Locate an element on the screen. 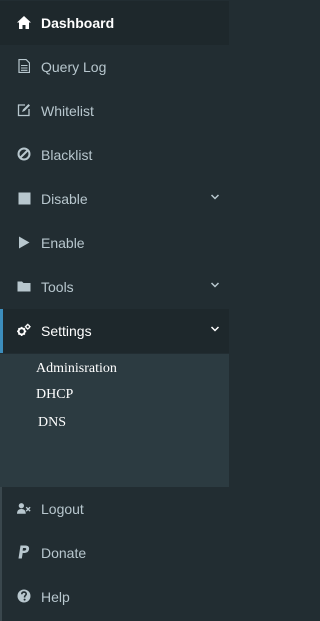 This screenshot has width=320, height=621. home-icon is located at coordinates (24, 22).